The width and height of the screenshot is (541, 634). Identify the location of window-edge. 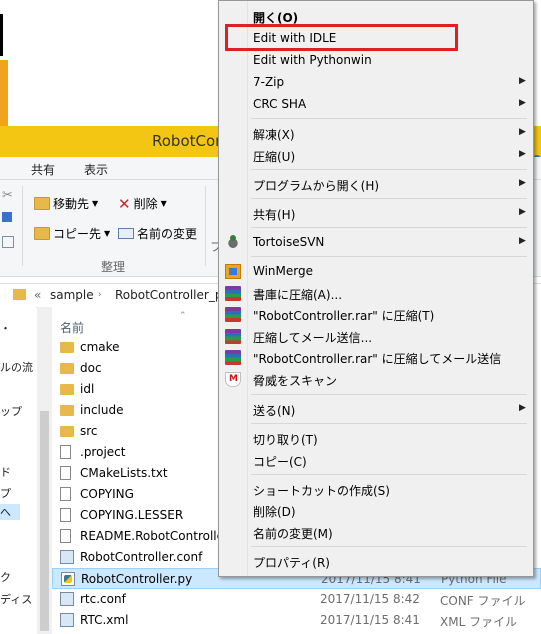
(1, 35).